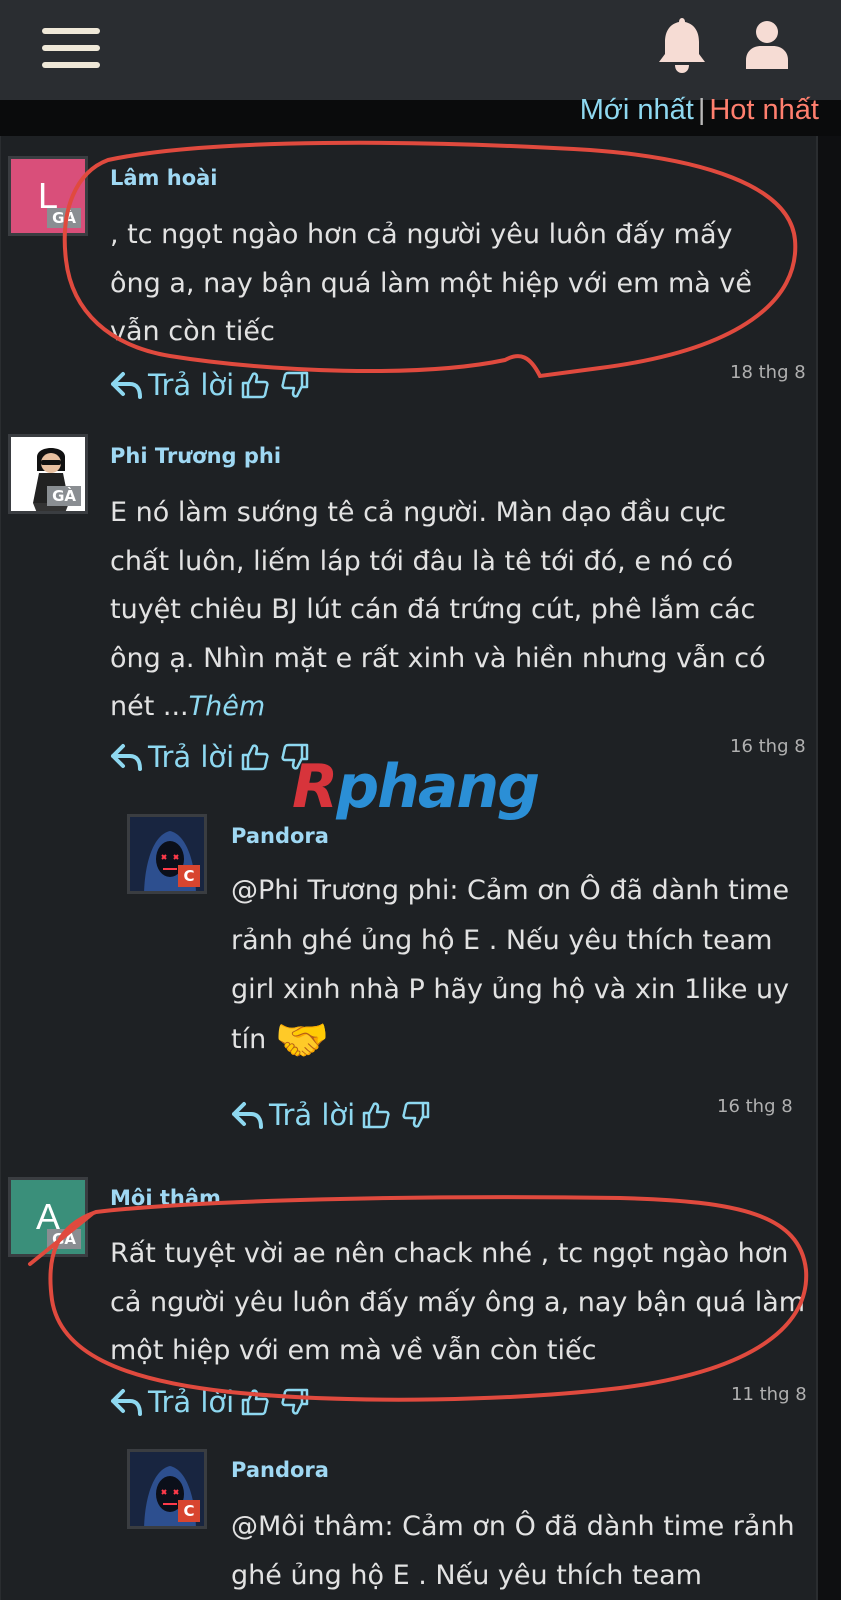 This screenshot has width=841, height=1600. I want to click on comment-date: 11 thg 8, so click(769, 1394).